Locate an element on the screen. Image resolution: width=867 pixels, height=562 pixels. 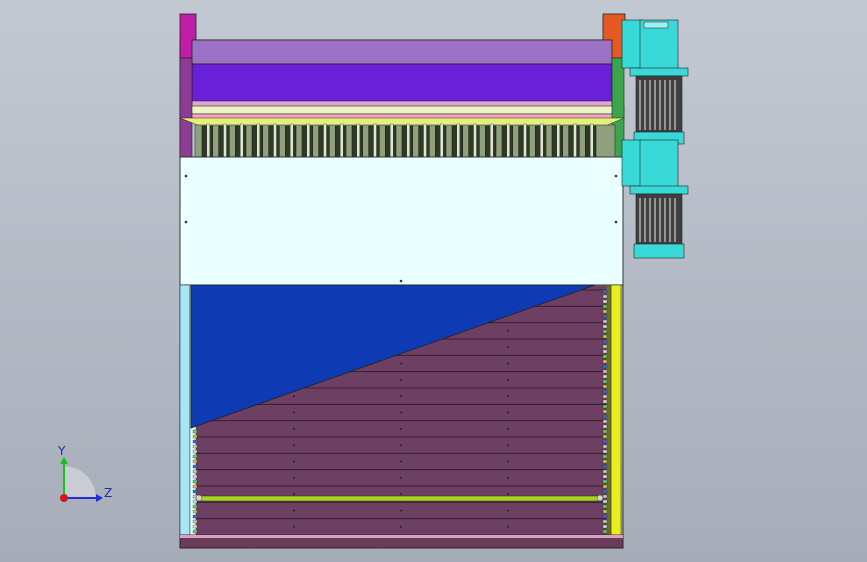
y-axis-arrow is located at coordinates (64, 460).